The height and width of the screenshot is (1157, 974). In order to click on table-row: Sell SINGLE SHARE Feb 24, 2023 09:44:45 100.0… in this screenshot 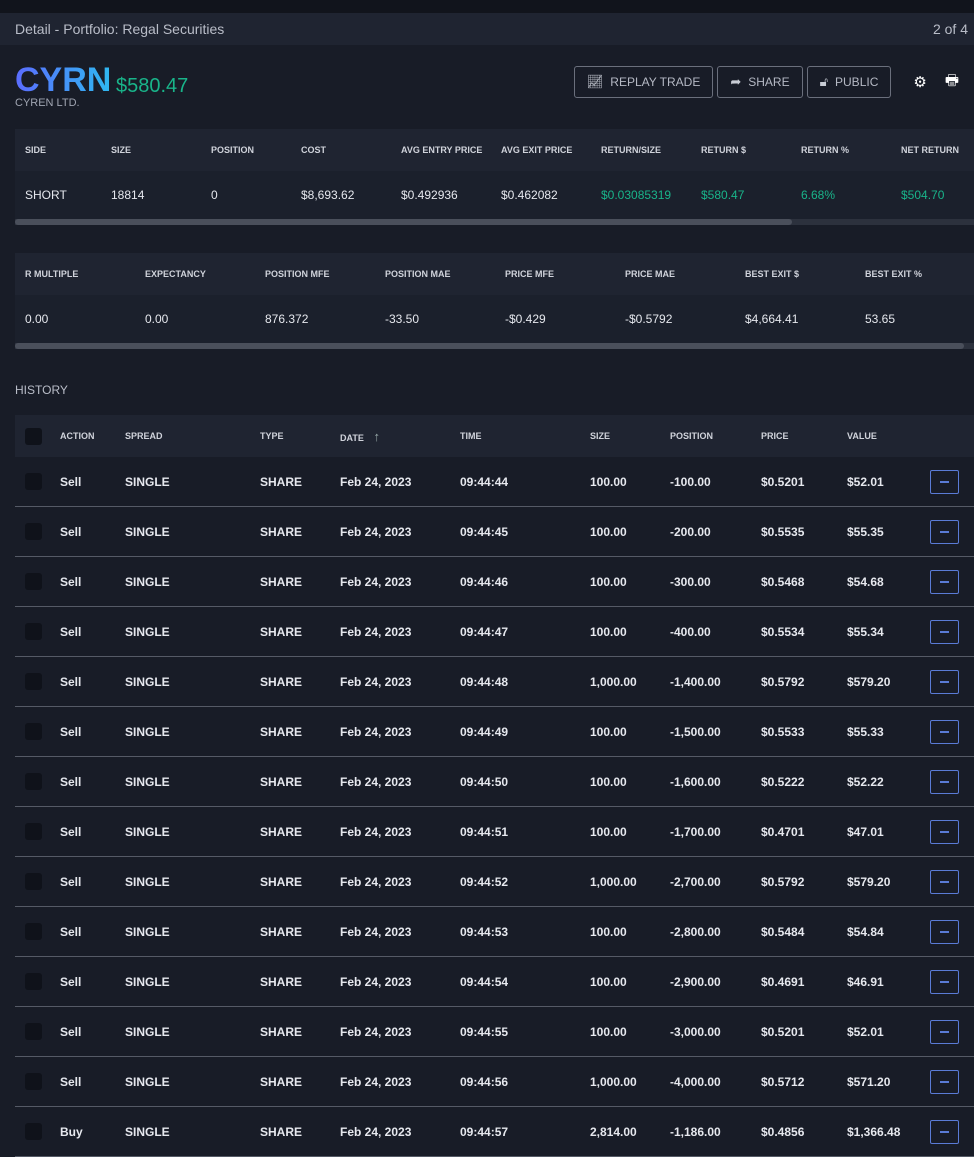, I will do `click(494, 532)`.